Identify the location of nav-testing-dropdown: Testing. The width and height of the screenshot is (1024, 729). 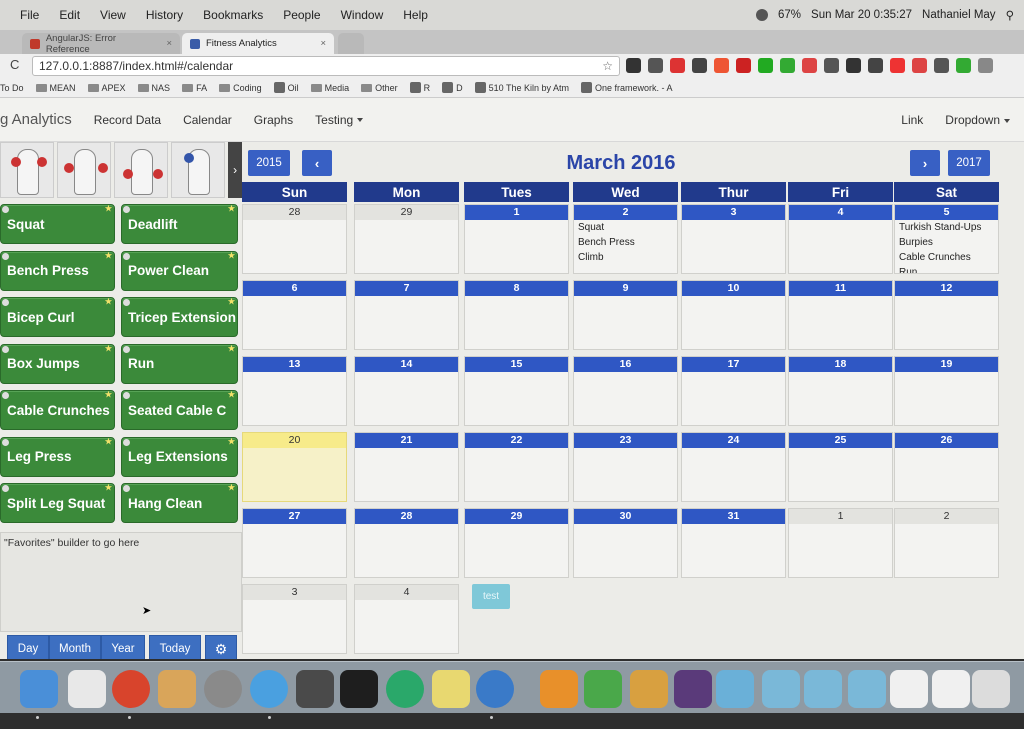
(339, 120).